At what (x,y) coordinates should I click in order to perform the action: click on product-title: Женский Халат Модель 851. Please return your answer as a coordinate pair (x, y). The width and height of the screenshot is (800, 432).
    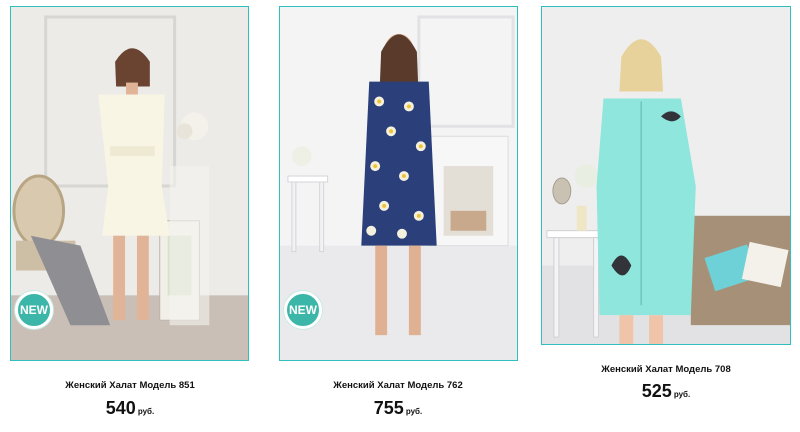
    Looking at the image, I should click on (130, 385).